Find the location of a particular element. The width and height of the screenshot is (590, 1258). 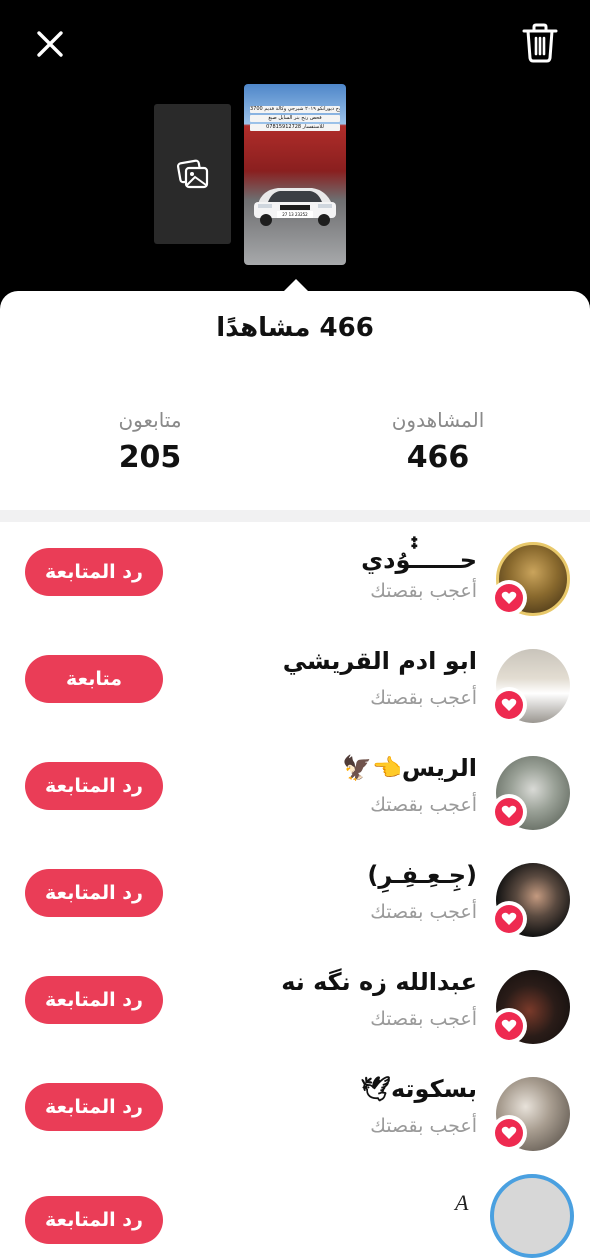

viewer-name: (جِـعِـفِـرِ) is located at coordinates (422, 875).